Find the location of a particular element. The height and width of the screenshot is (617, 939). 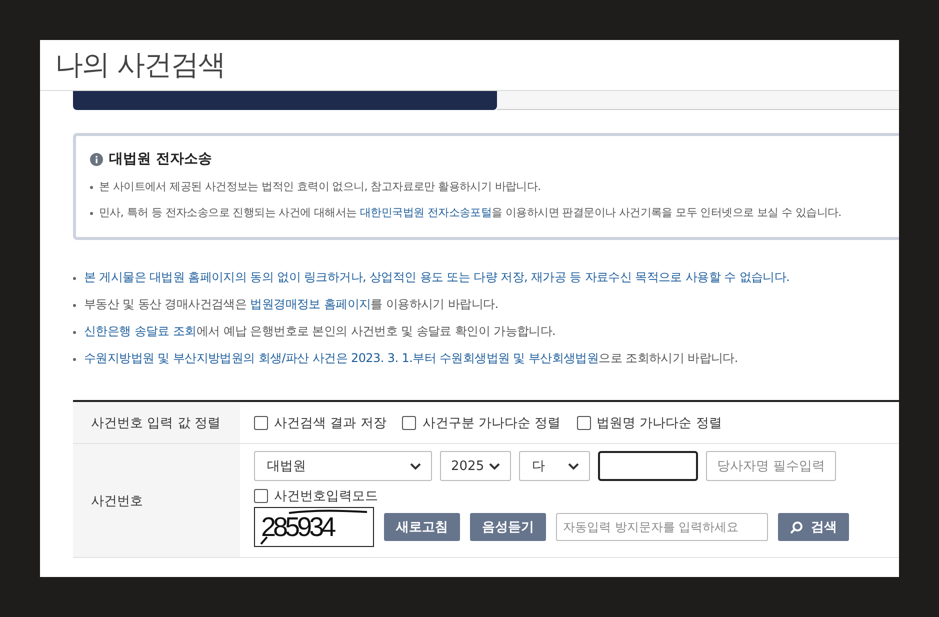

checkbox-label: 법원명 가나다순 정렬 is located at coordinates (659, 423).